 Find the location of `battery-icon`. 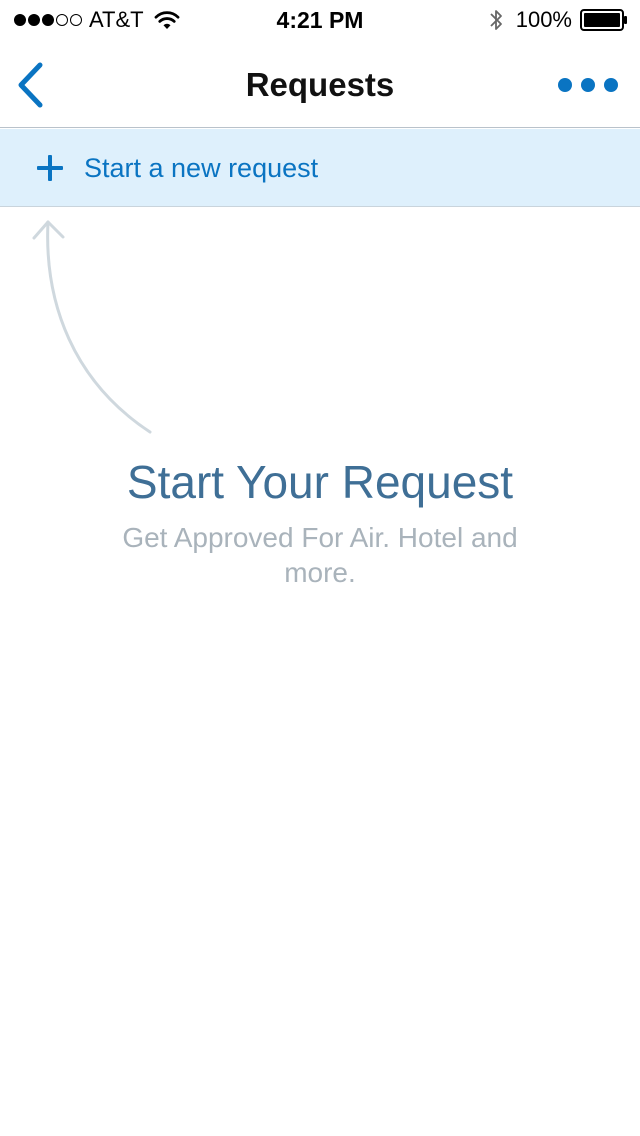

battery-icon is located at coordinates (603, 20).